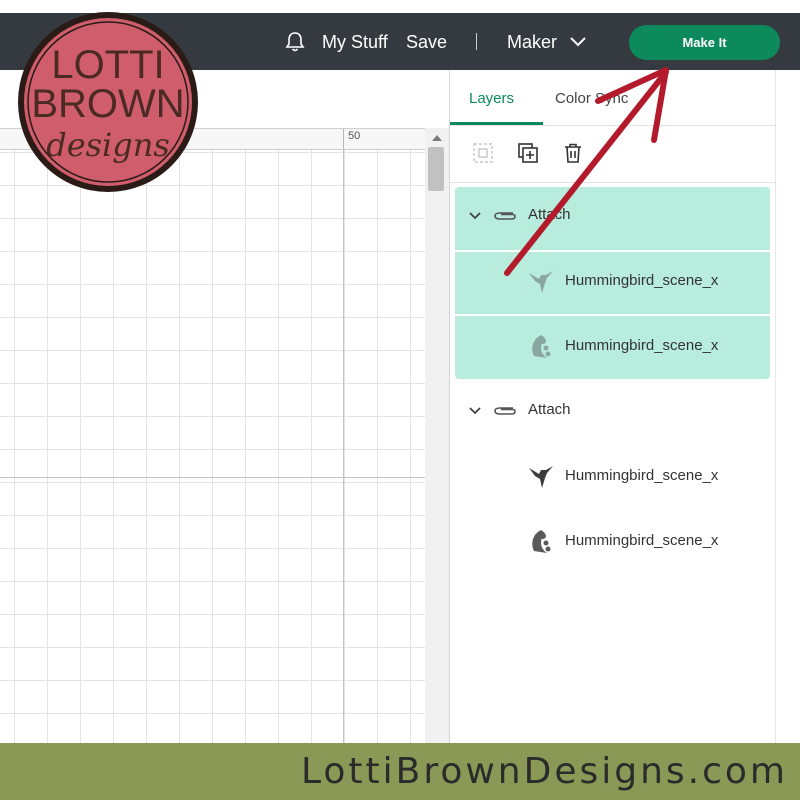  Describe the element at coordinates (483, 153) in the screenshot. I see `group-icon` at that location.